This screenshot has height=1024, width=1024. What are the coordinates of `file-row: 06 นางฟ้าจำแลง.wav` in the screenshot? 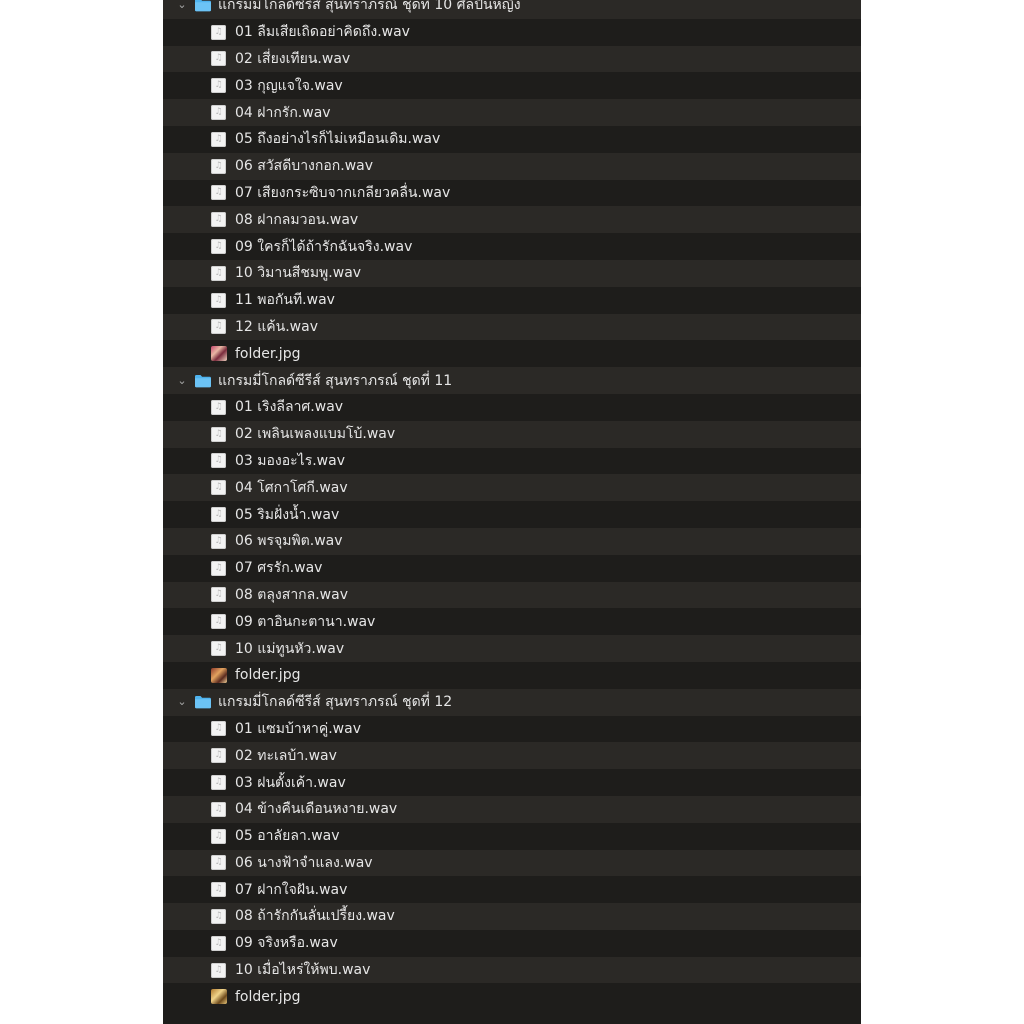 It's located at (512, 863).